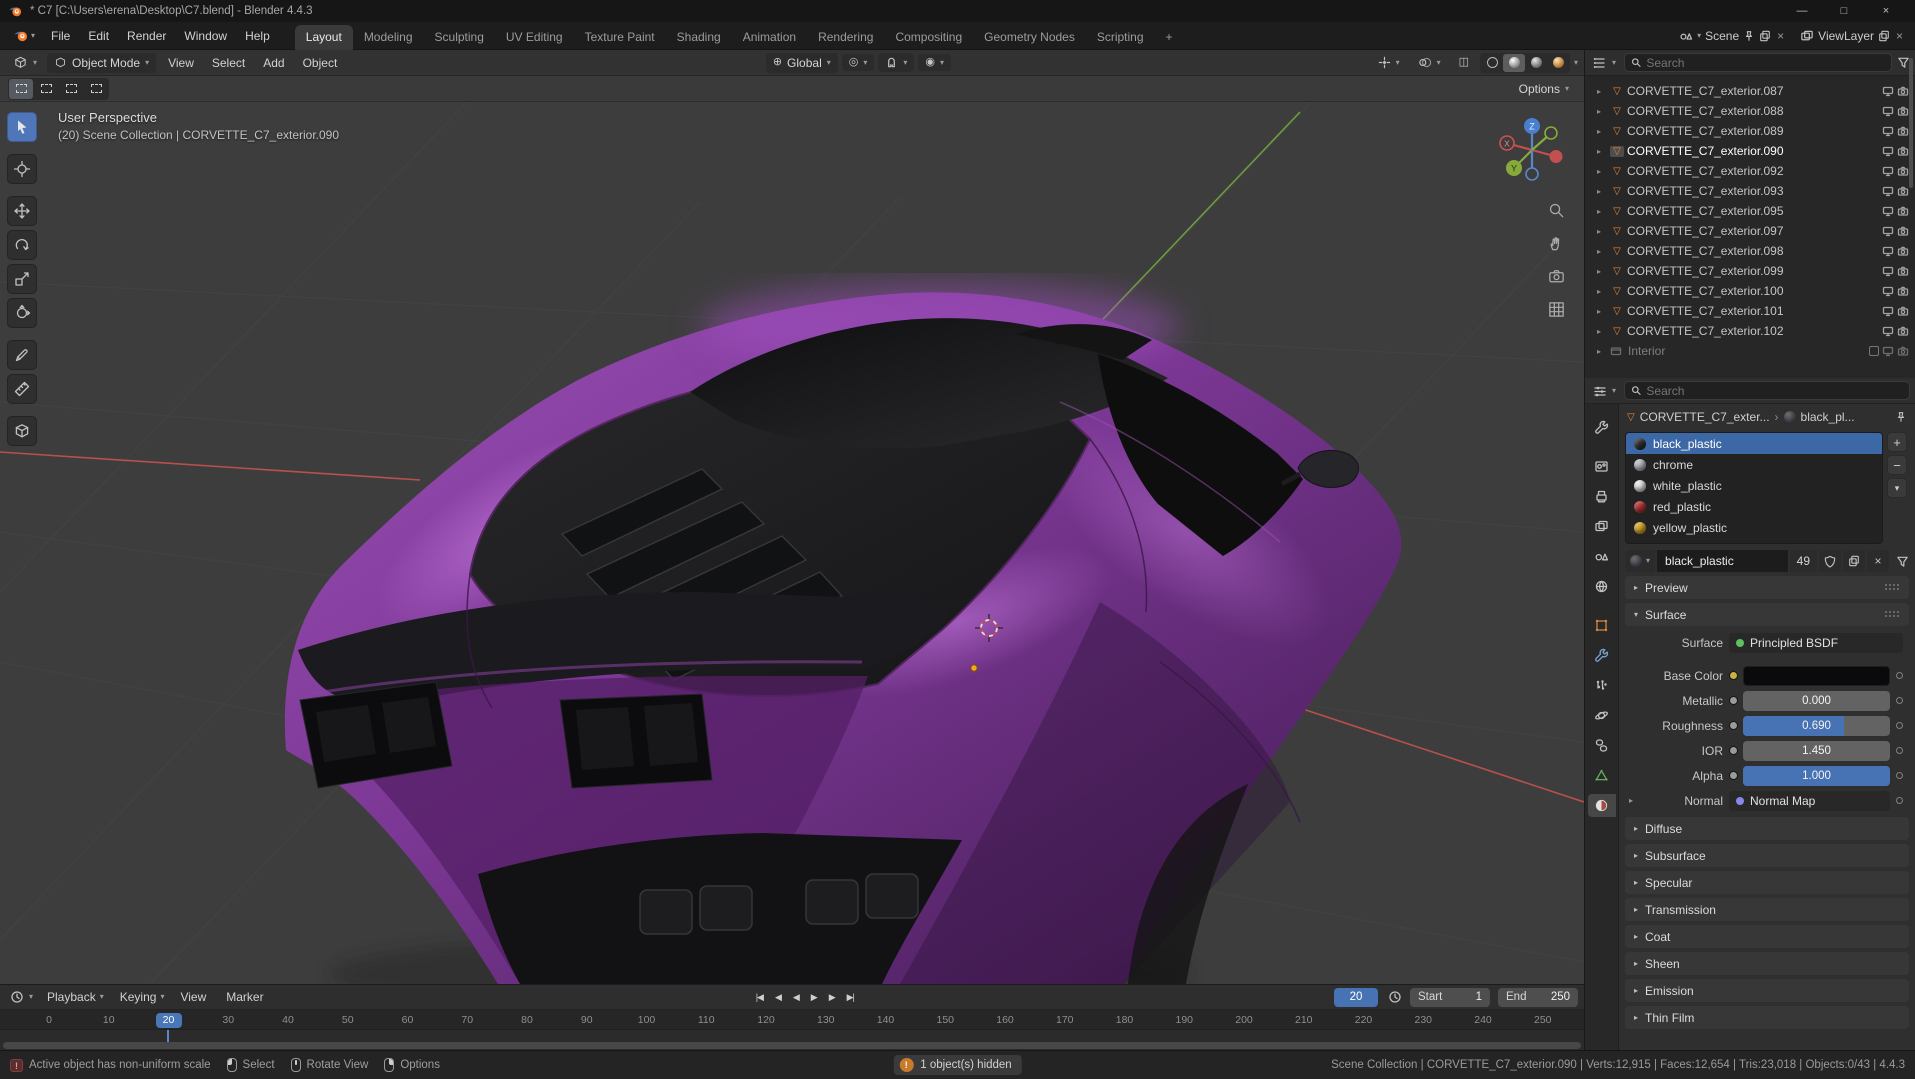  What do you see at coordinates (796, 997) in the screenshot?
I see `transport-button: ◀` at bounding box center [796, 997].